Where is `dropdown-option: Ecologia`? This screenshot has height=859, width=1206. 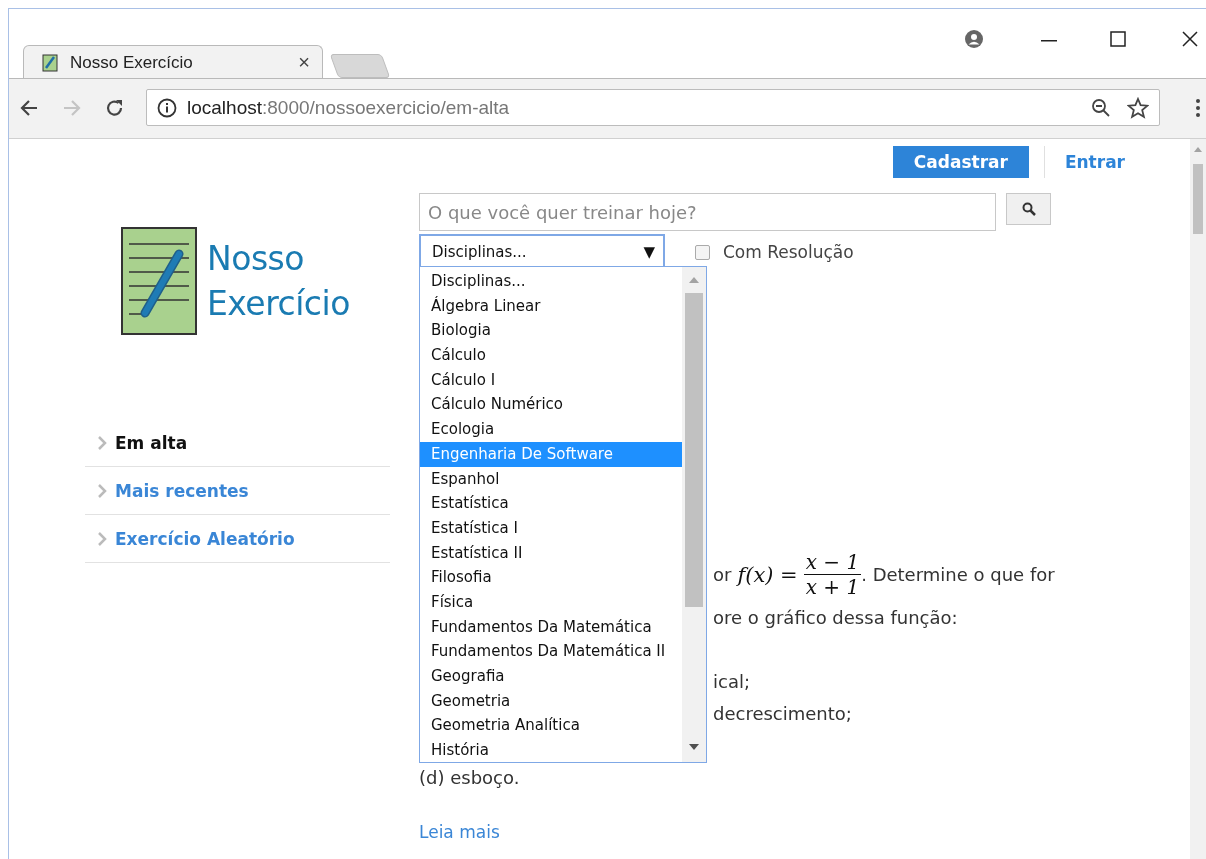
dropdown-option: Ecologia is located at coordinates (551, 429).